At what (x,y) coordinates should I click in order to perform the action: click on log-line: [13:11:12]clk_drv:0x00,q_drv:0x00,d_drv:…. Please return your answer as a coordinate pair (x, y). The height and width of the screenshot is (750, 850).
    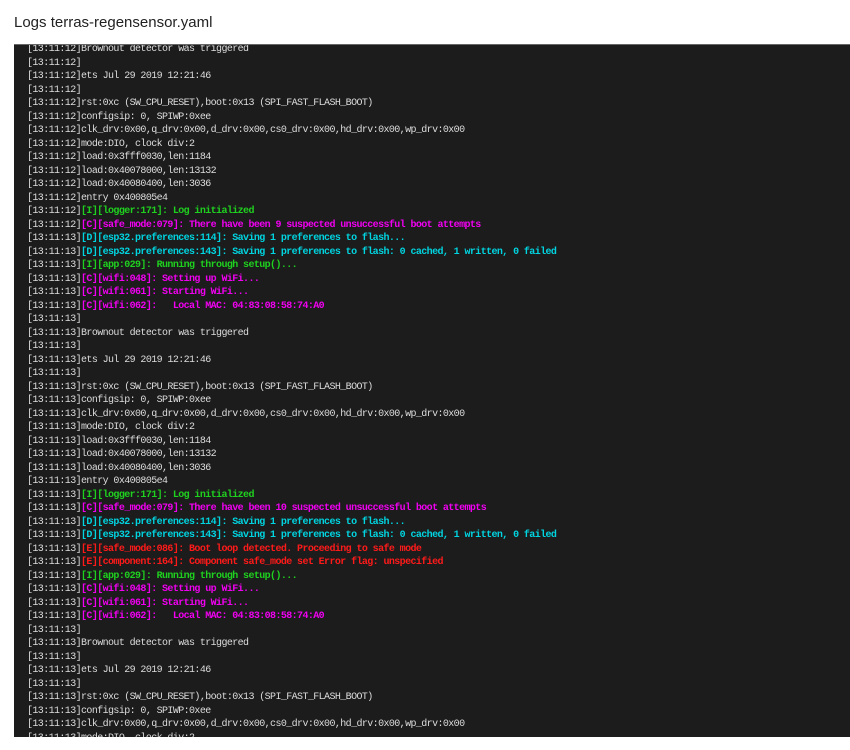
    Looking at the image, I should click on (438, 131).